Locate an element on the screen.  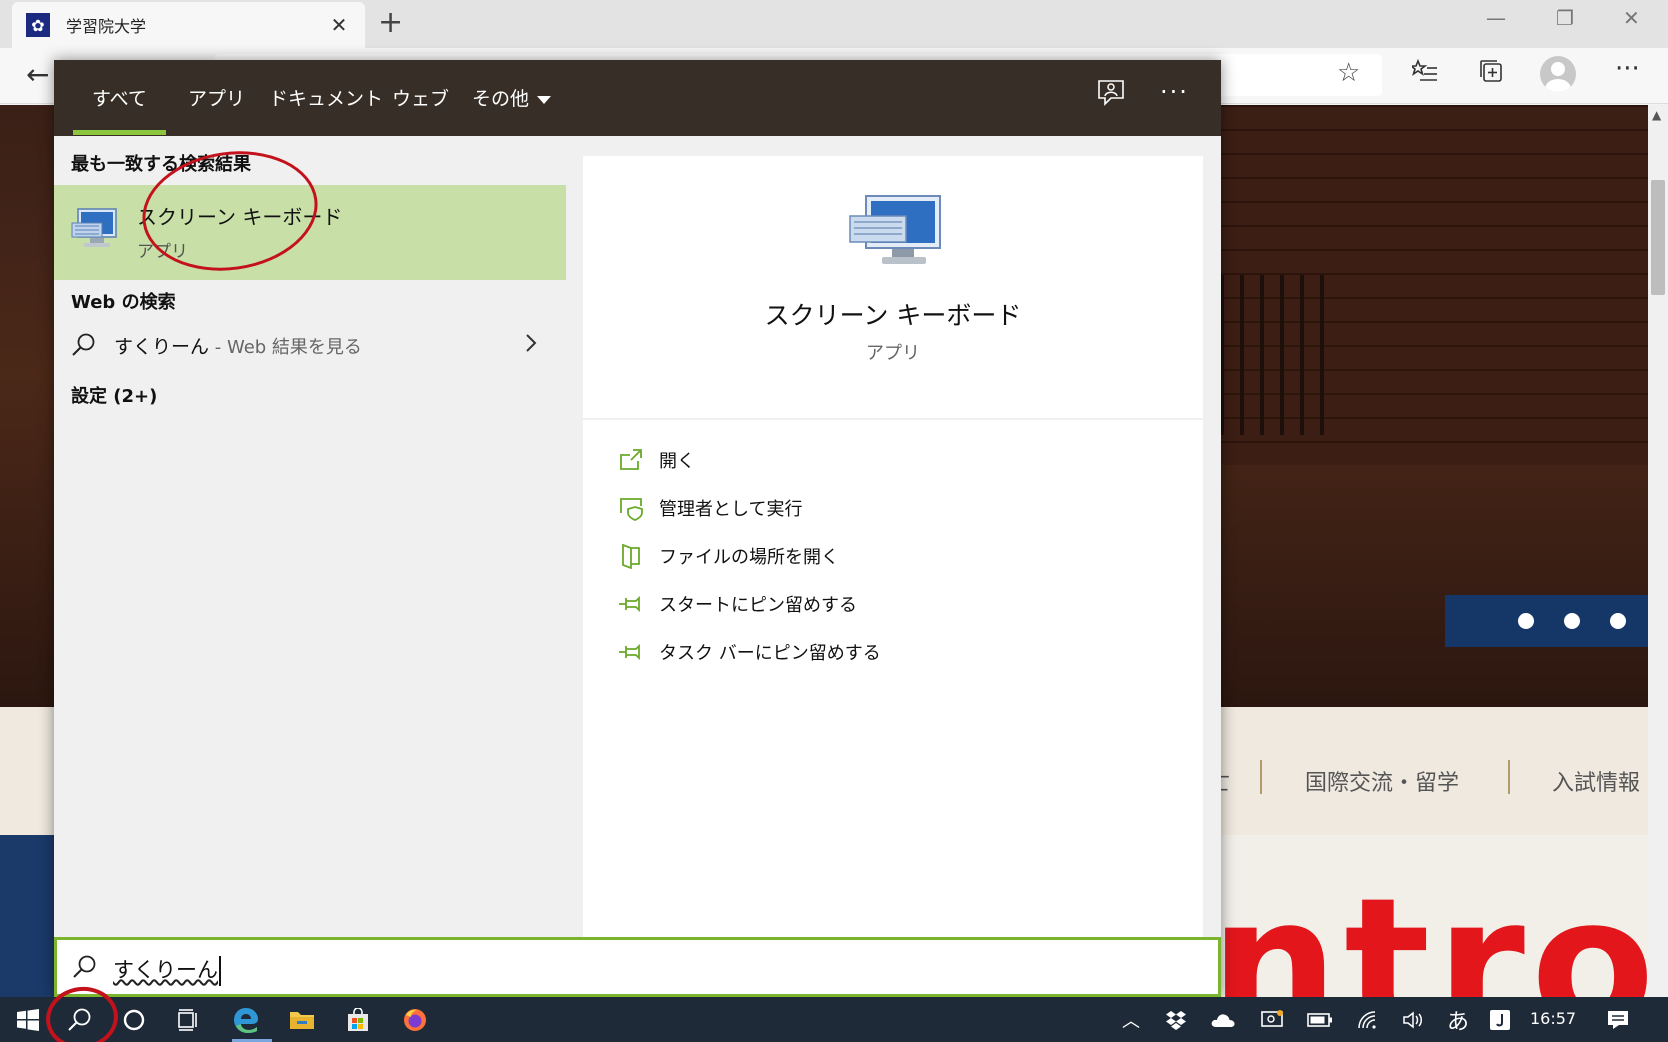
ime-pad-icon is located at coordinates (1500, 1019).